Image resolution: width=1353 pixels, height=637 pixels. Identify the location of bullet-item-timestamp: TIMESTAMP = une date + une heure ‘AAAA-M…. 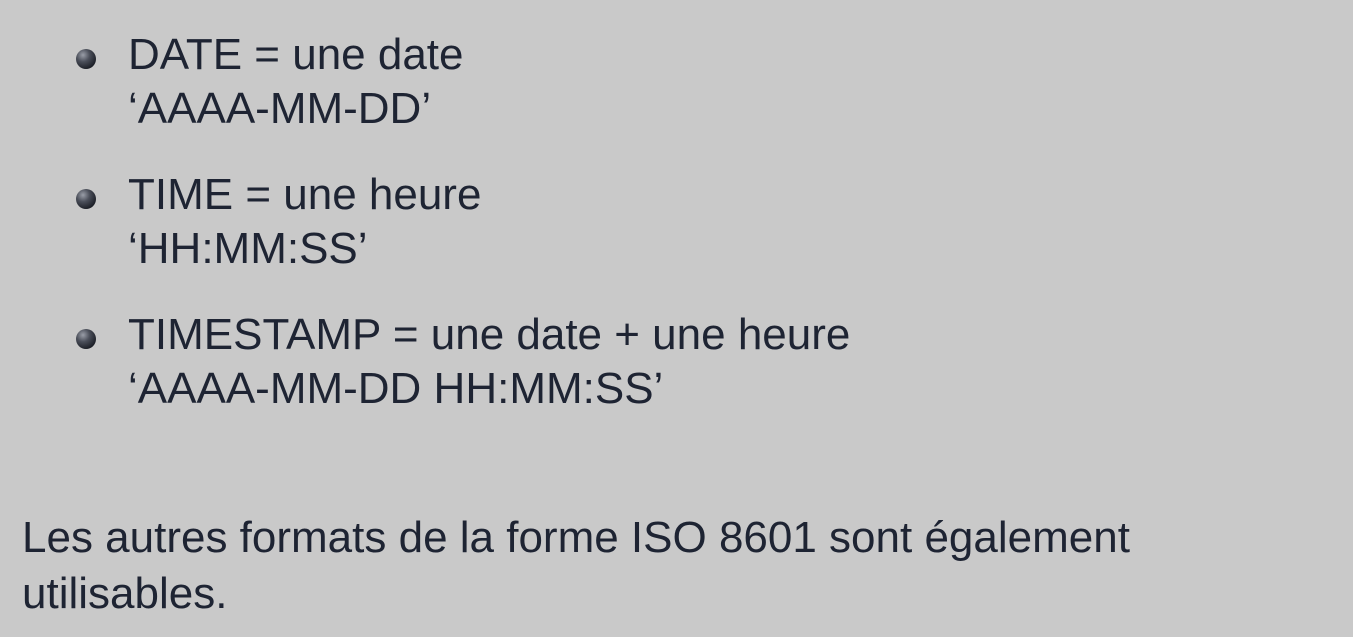
(463, 362).